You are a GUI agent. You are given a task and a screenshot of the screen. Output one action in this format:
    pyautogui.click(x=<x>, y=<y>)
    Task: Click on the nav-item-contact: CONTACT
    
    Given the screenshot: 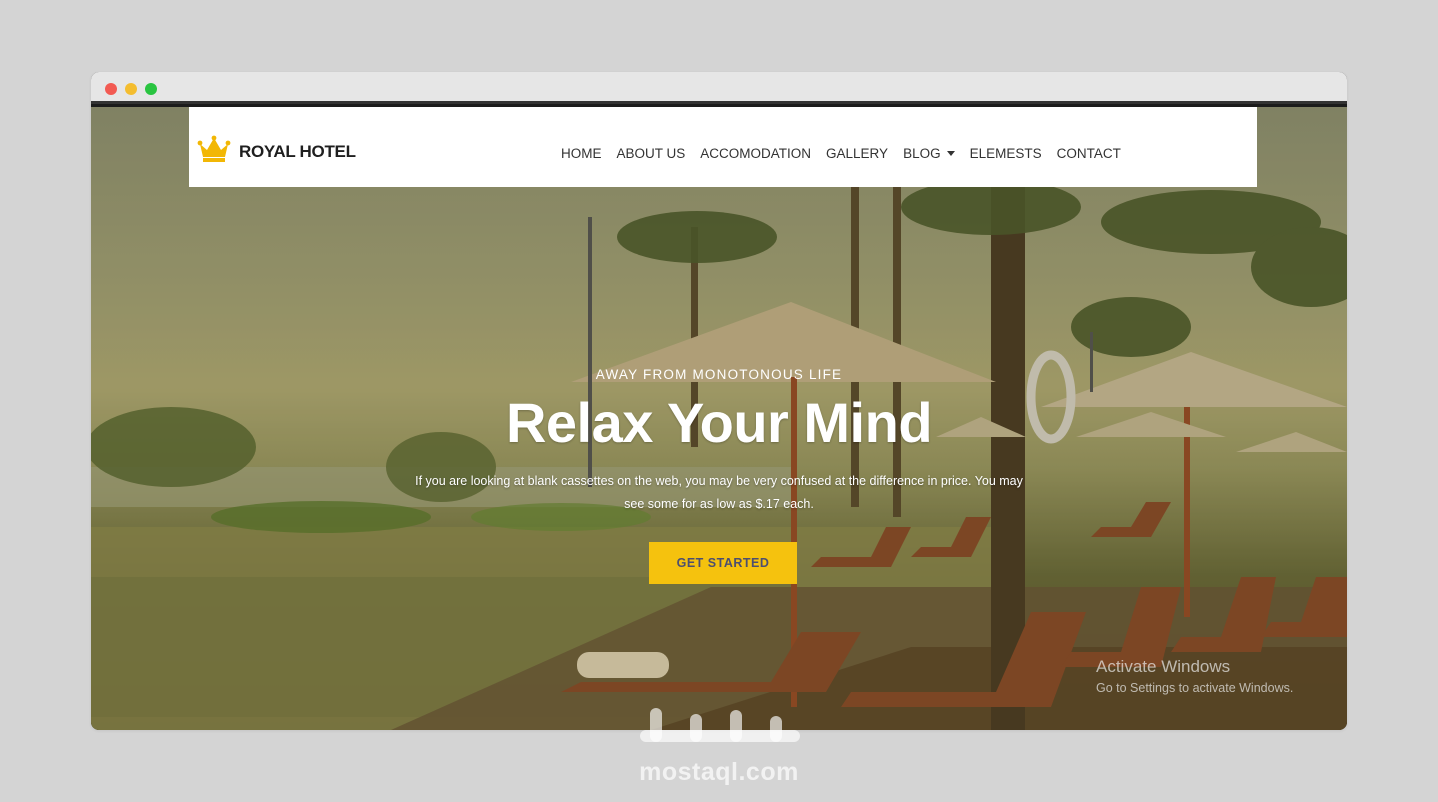 What is the action you would take?
    pyautogui.click(x=1089, y=153)
    